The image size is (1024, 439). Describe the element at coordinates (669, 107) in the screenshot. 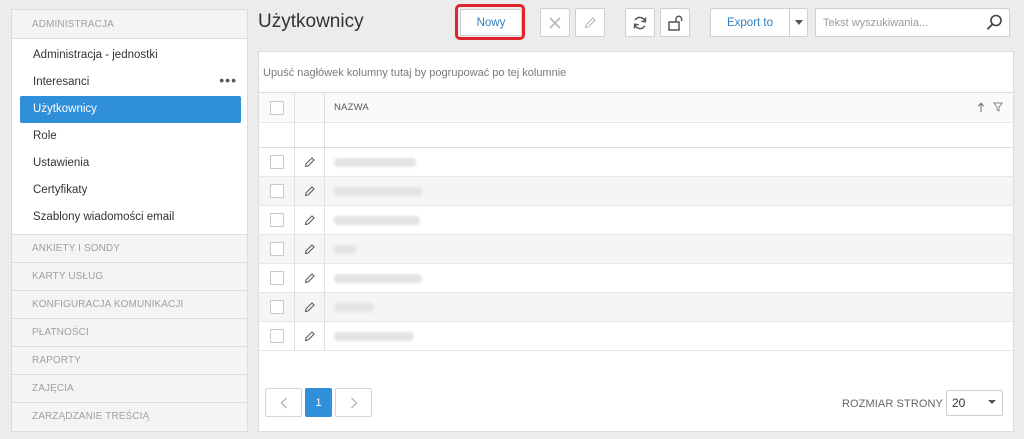

I see `column-header-name: NAZWA` at that location.